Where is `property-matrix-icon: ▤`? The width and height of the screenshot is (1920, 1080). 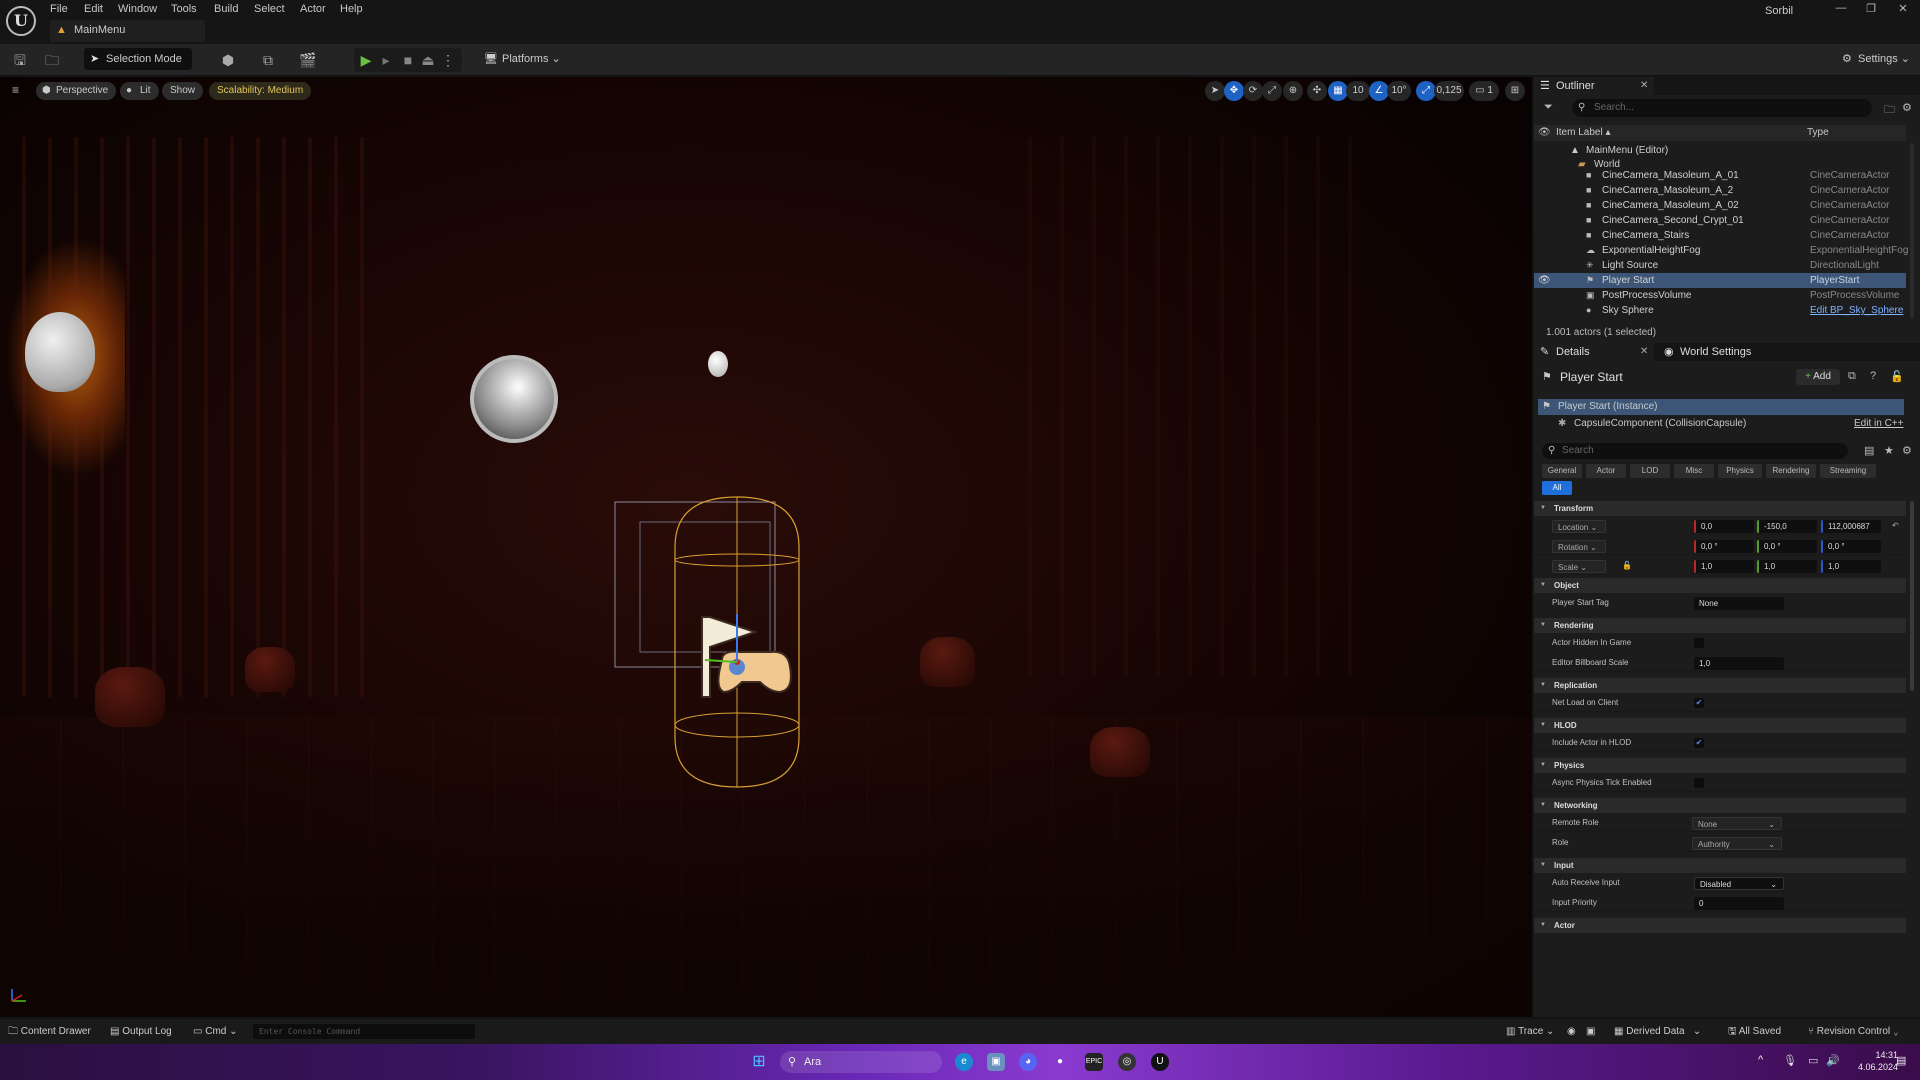
property-matrix-icon: ▤ is located at coordinates (1869, 450).